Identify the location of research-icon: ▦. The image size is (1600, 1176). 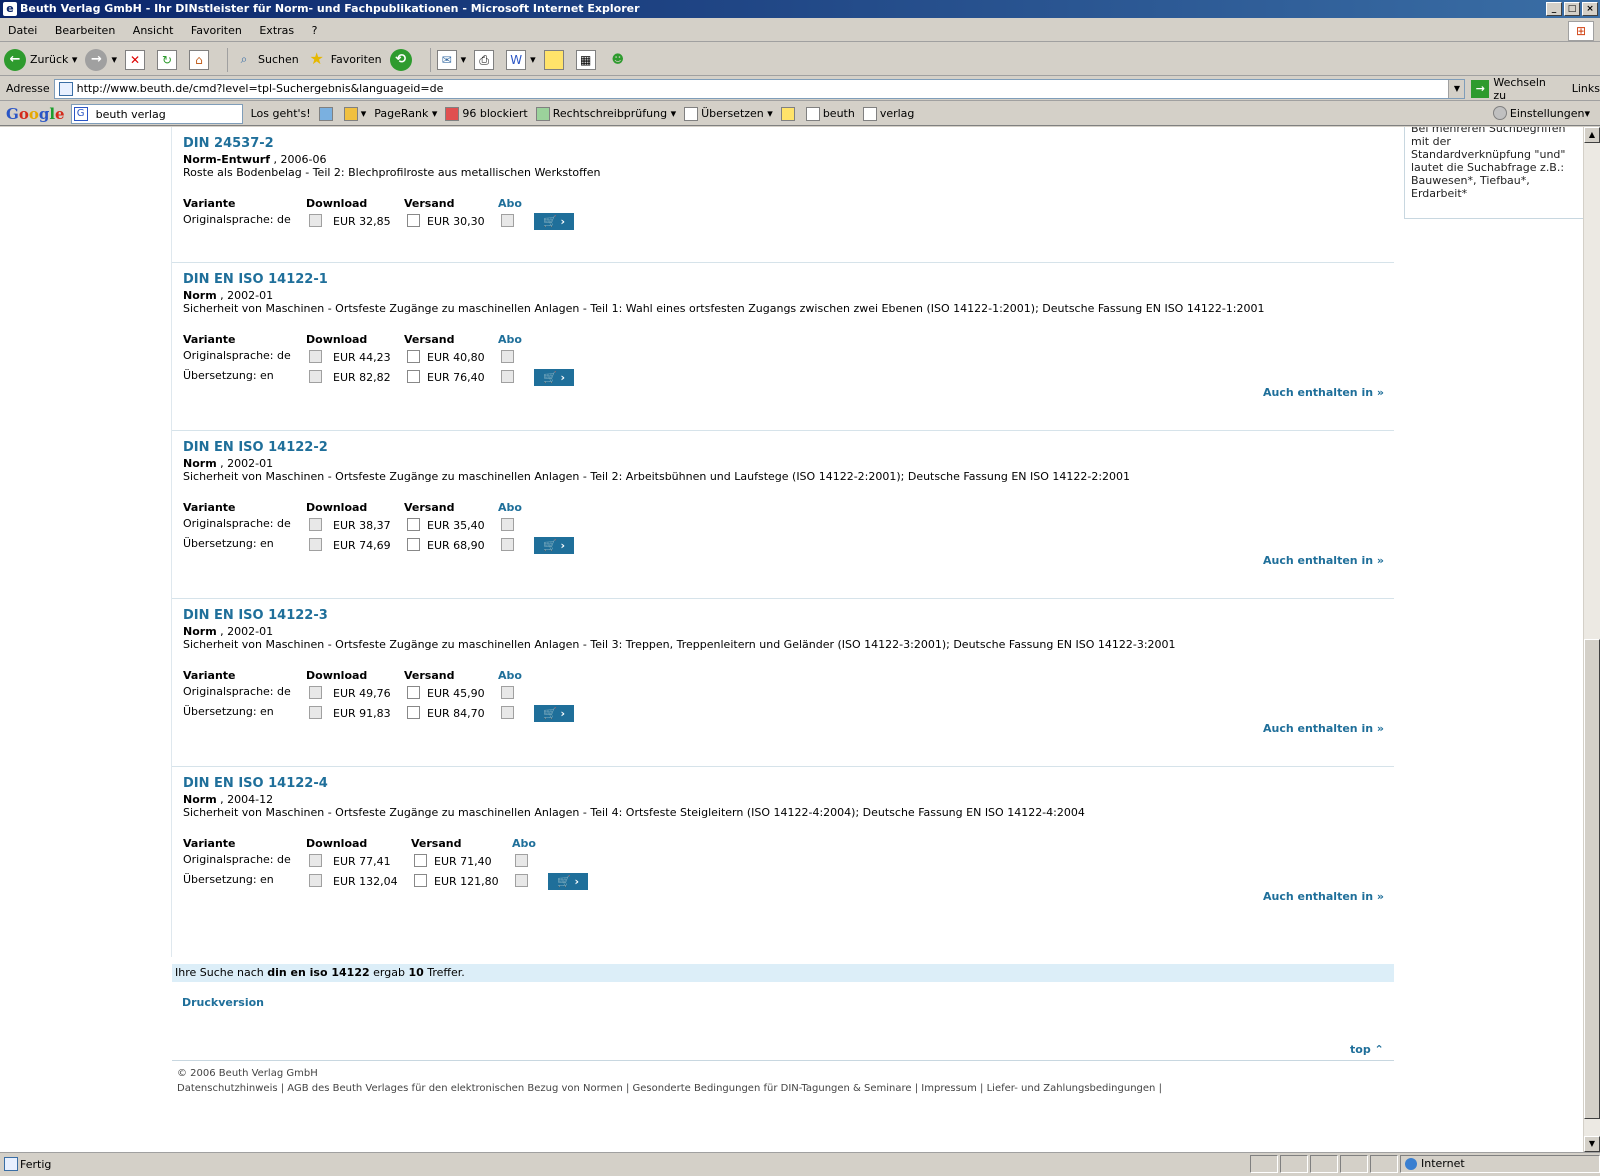
(585, 59).